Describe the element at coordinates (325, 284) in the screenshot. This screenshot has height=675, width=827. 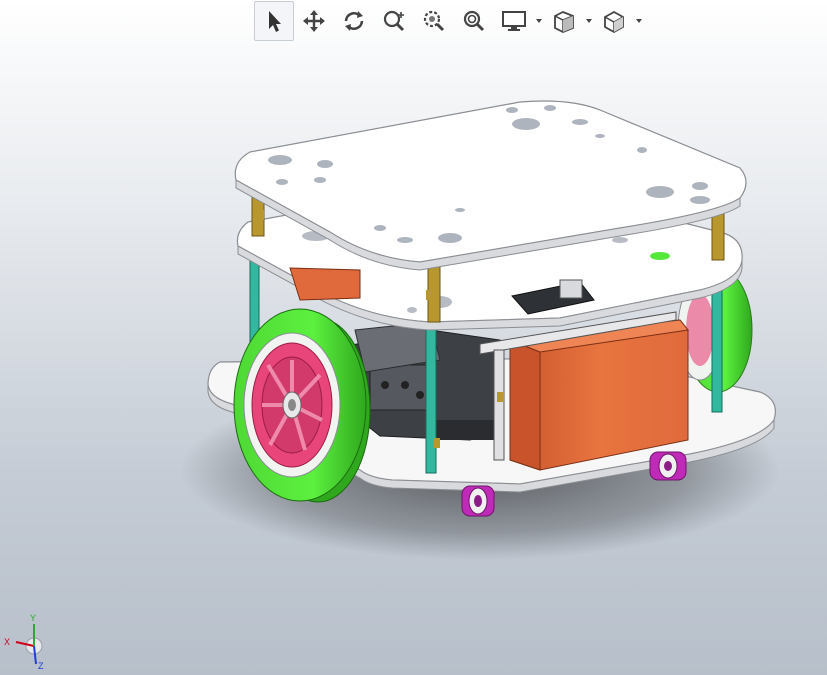
I see `orange-bracket` at that location.